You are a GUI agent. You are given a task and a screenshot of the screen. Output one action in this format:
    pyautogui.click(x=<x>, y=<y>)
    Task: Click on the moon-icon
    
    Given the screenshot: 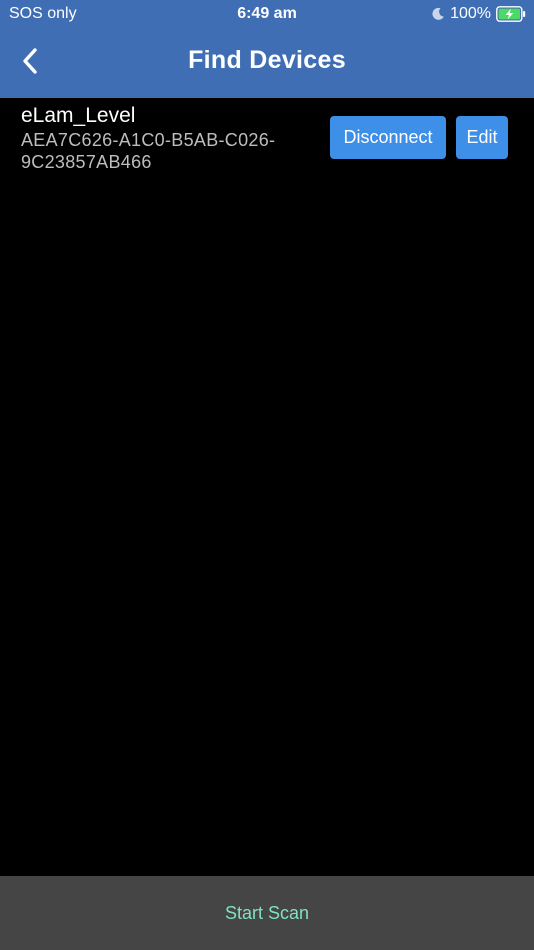 What is the action you would take?
    pyautogui.click(x=438, y=14)
    